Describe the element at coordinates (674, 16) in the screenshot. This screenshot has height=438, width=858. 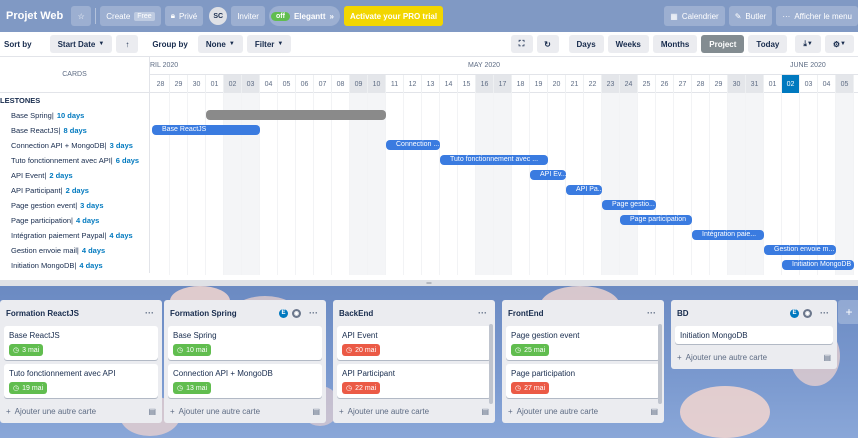
I see `calendar-icon: ▦` at that location.